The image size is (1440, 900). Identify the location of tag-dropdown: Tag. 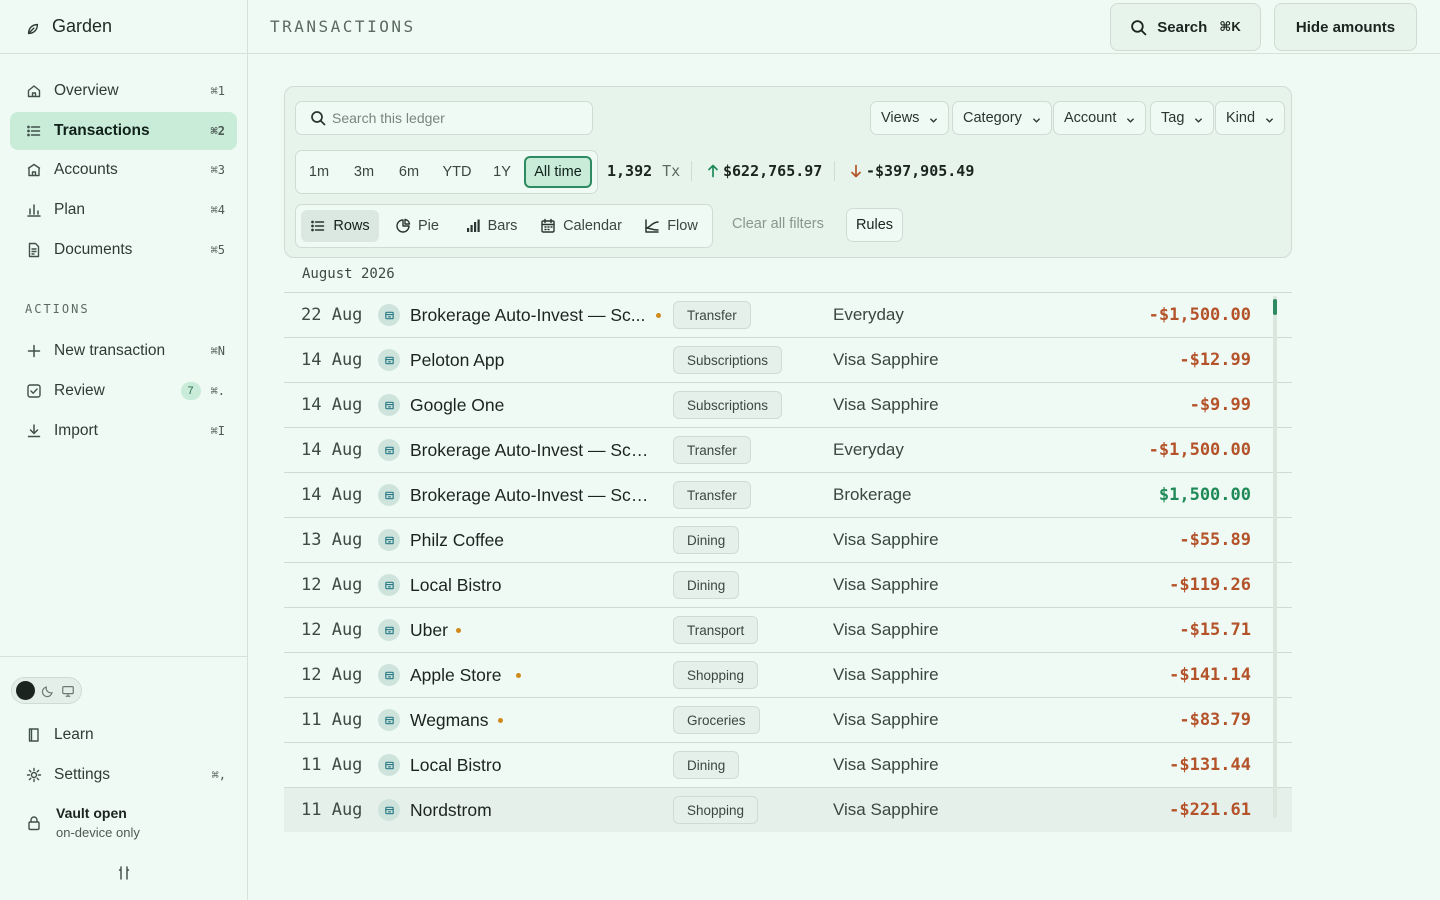
(1182, 118).